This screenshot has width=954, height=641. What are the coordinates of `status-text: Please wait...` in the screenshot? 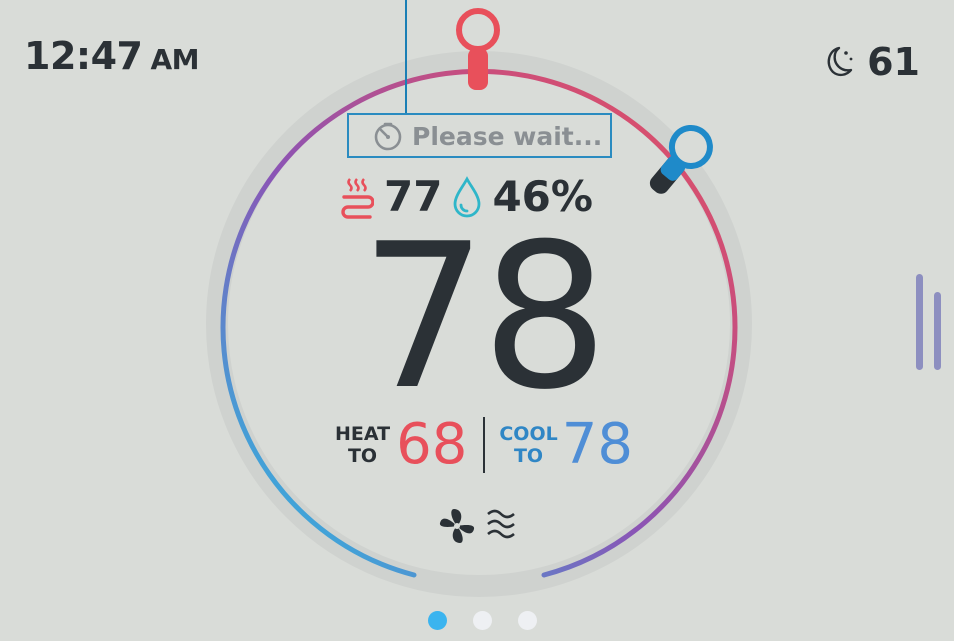 It's located at (507, 136).